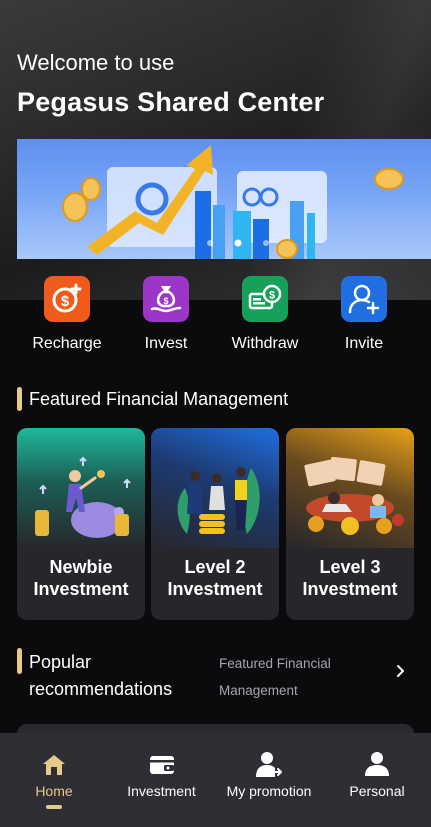 The height and width of the screenshot is (827, 431). Describe the element at coordinates (54, 780) in the screenshot. I see `nav-home: Home` at that location.